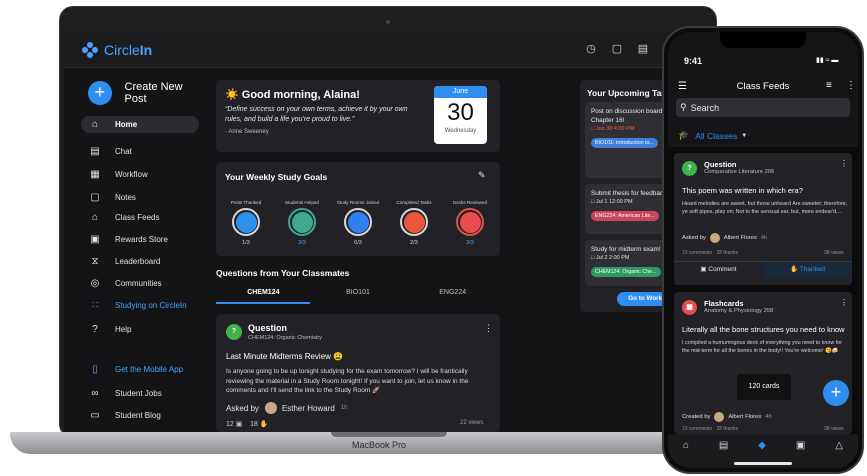 The image size is (867, 476). What do you see at coordinates (268, 328) in the screenshot?
I see `post-type: Question` at bounding box center [268, 328].